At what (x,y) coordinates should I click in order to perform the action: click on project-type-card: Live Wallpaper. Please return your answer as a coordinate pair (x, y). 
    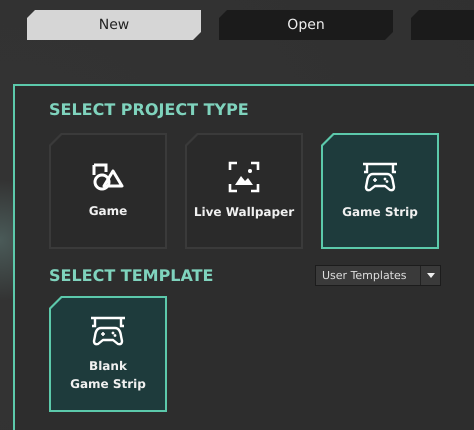
    Looking at the image, I should click on (244, 191).